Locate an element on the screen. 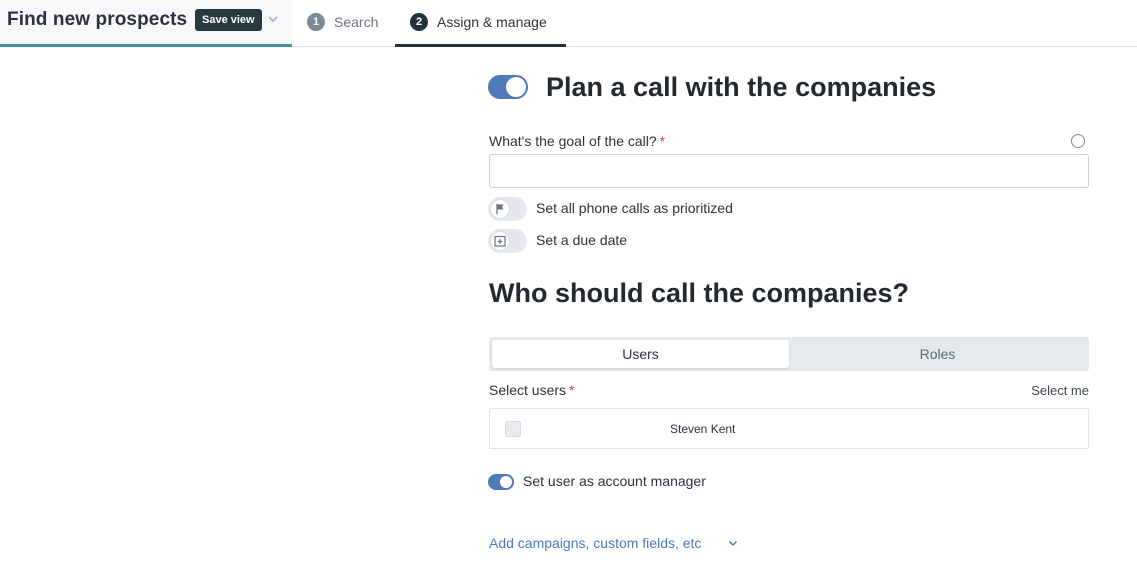 The width and height of the screenshot is (1137, 574). info-circle-icon is located at coordinates (1078, 141).